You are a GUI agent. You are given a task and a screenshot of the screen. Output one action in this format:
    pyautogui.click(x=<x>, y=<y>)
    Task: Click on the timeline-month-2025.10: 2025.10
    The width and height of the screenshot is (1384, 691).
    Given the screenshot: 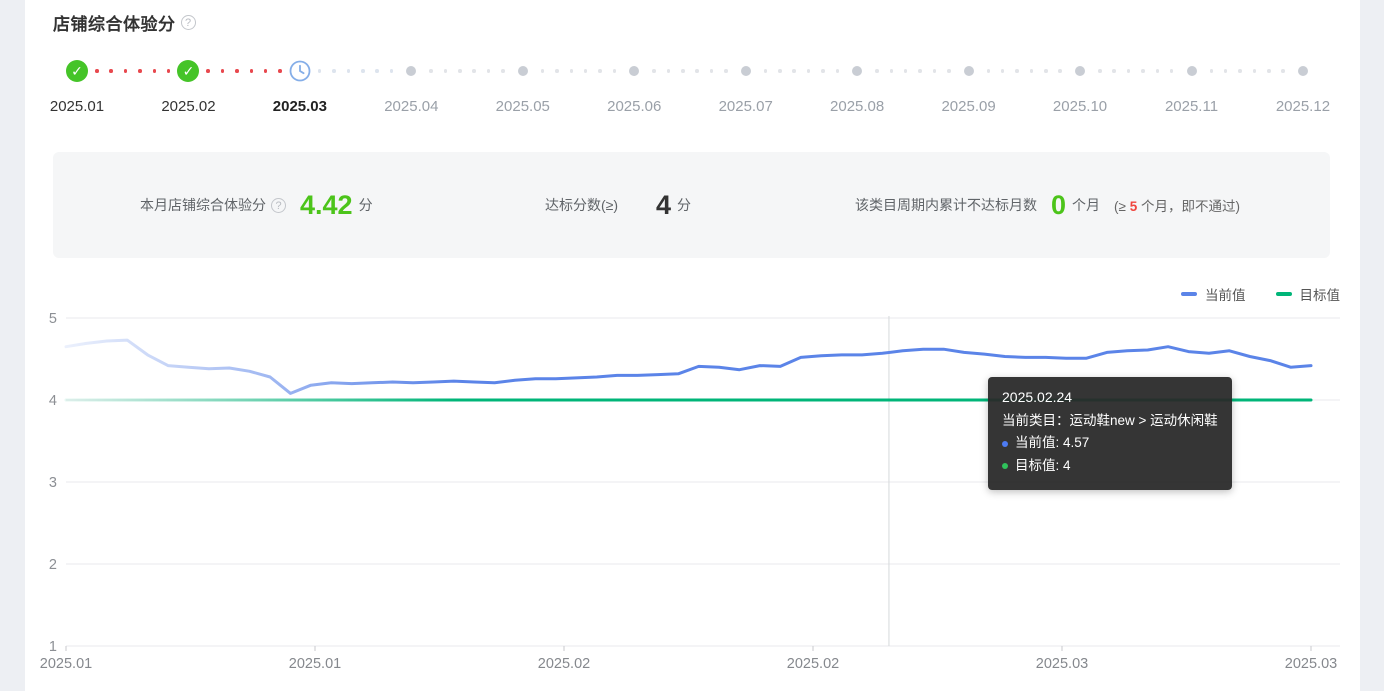 What is the action you would take?
    pyautogui.click(x=1080, y=86)
    